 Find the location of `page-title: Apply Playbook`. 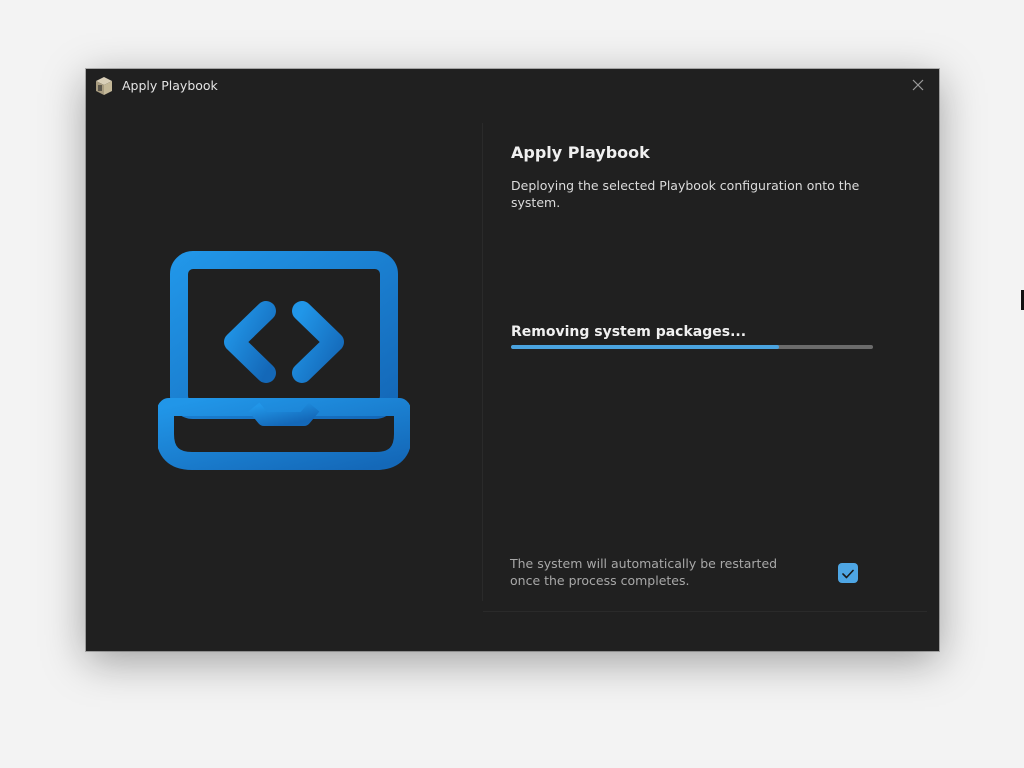

page-title: Apply Playbook is located at coordinates (580, 152).